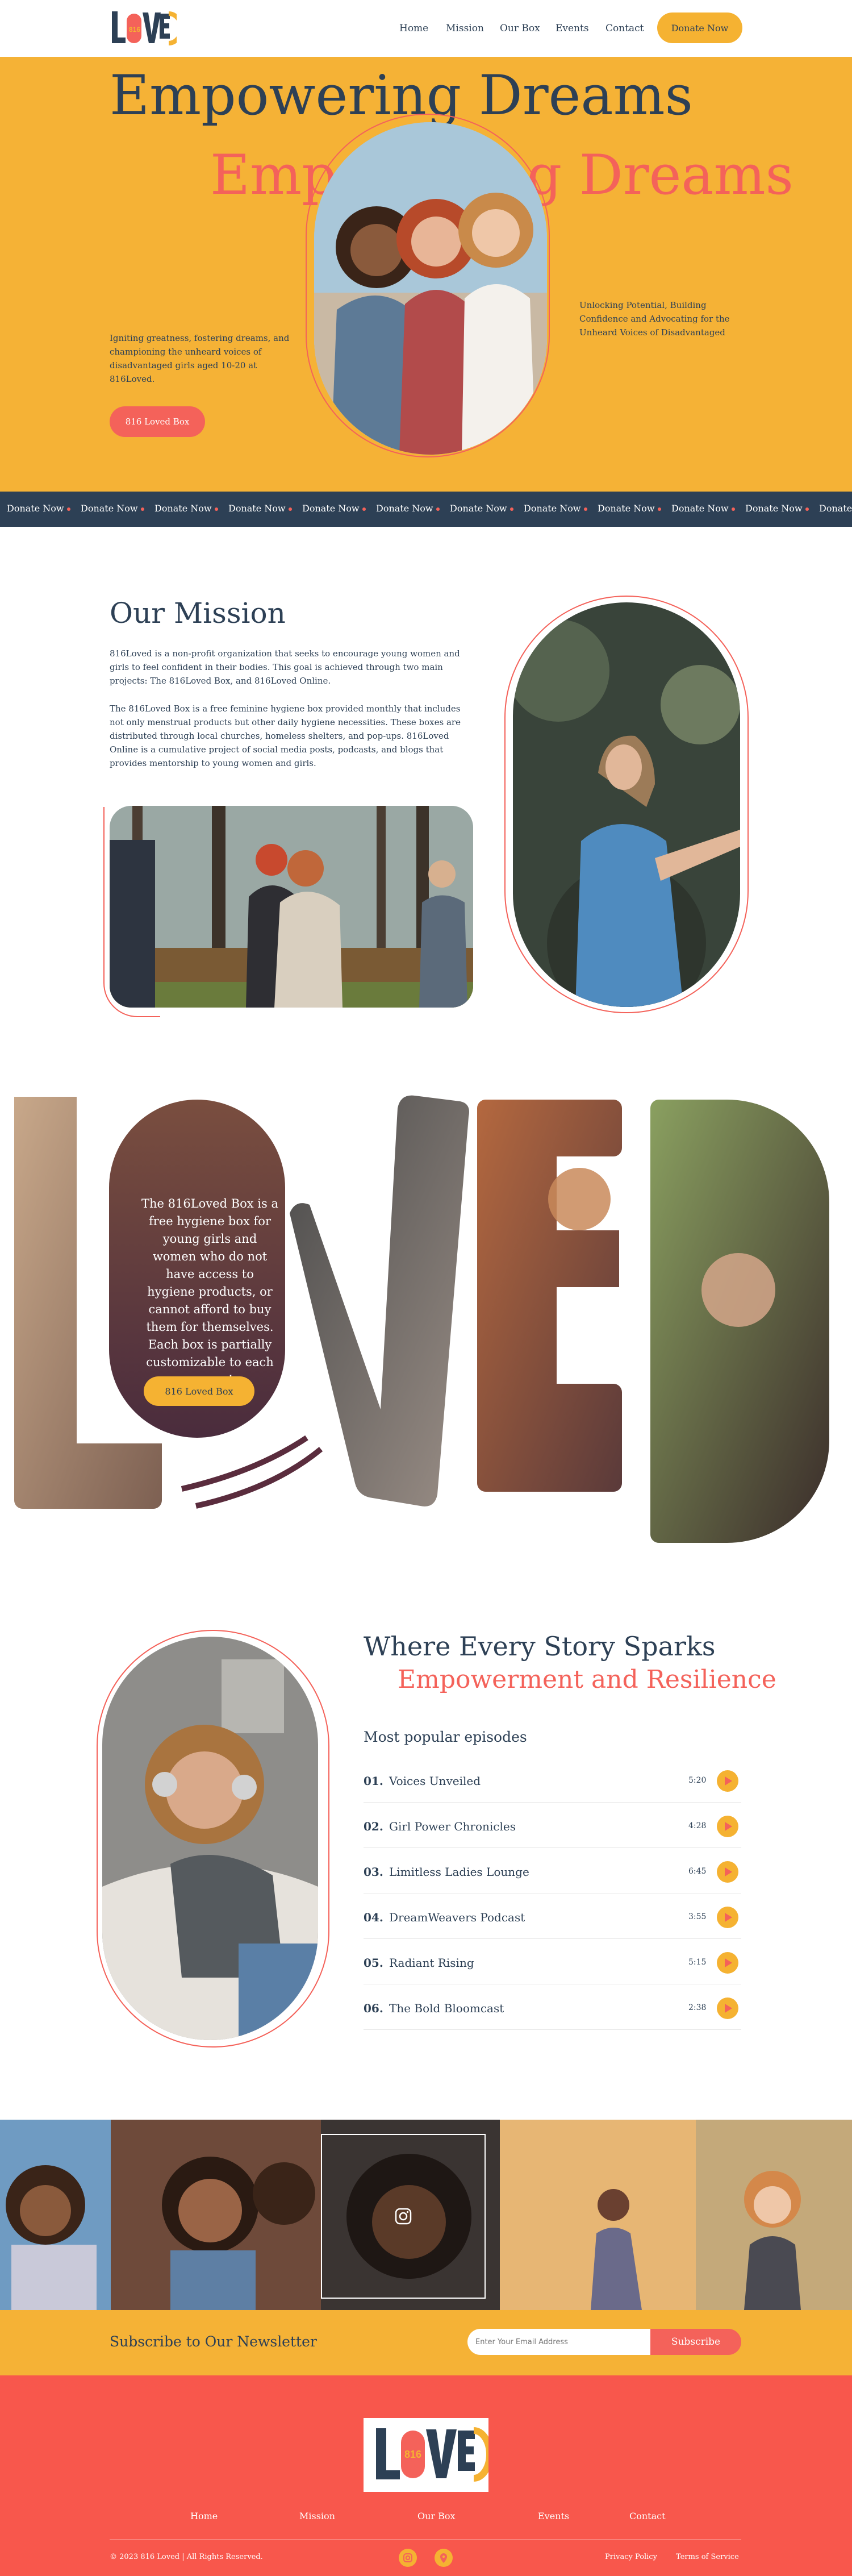  I want to click on site-logo: 816, so click(143, 28).